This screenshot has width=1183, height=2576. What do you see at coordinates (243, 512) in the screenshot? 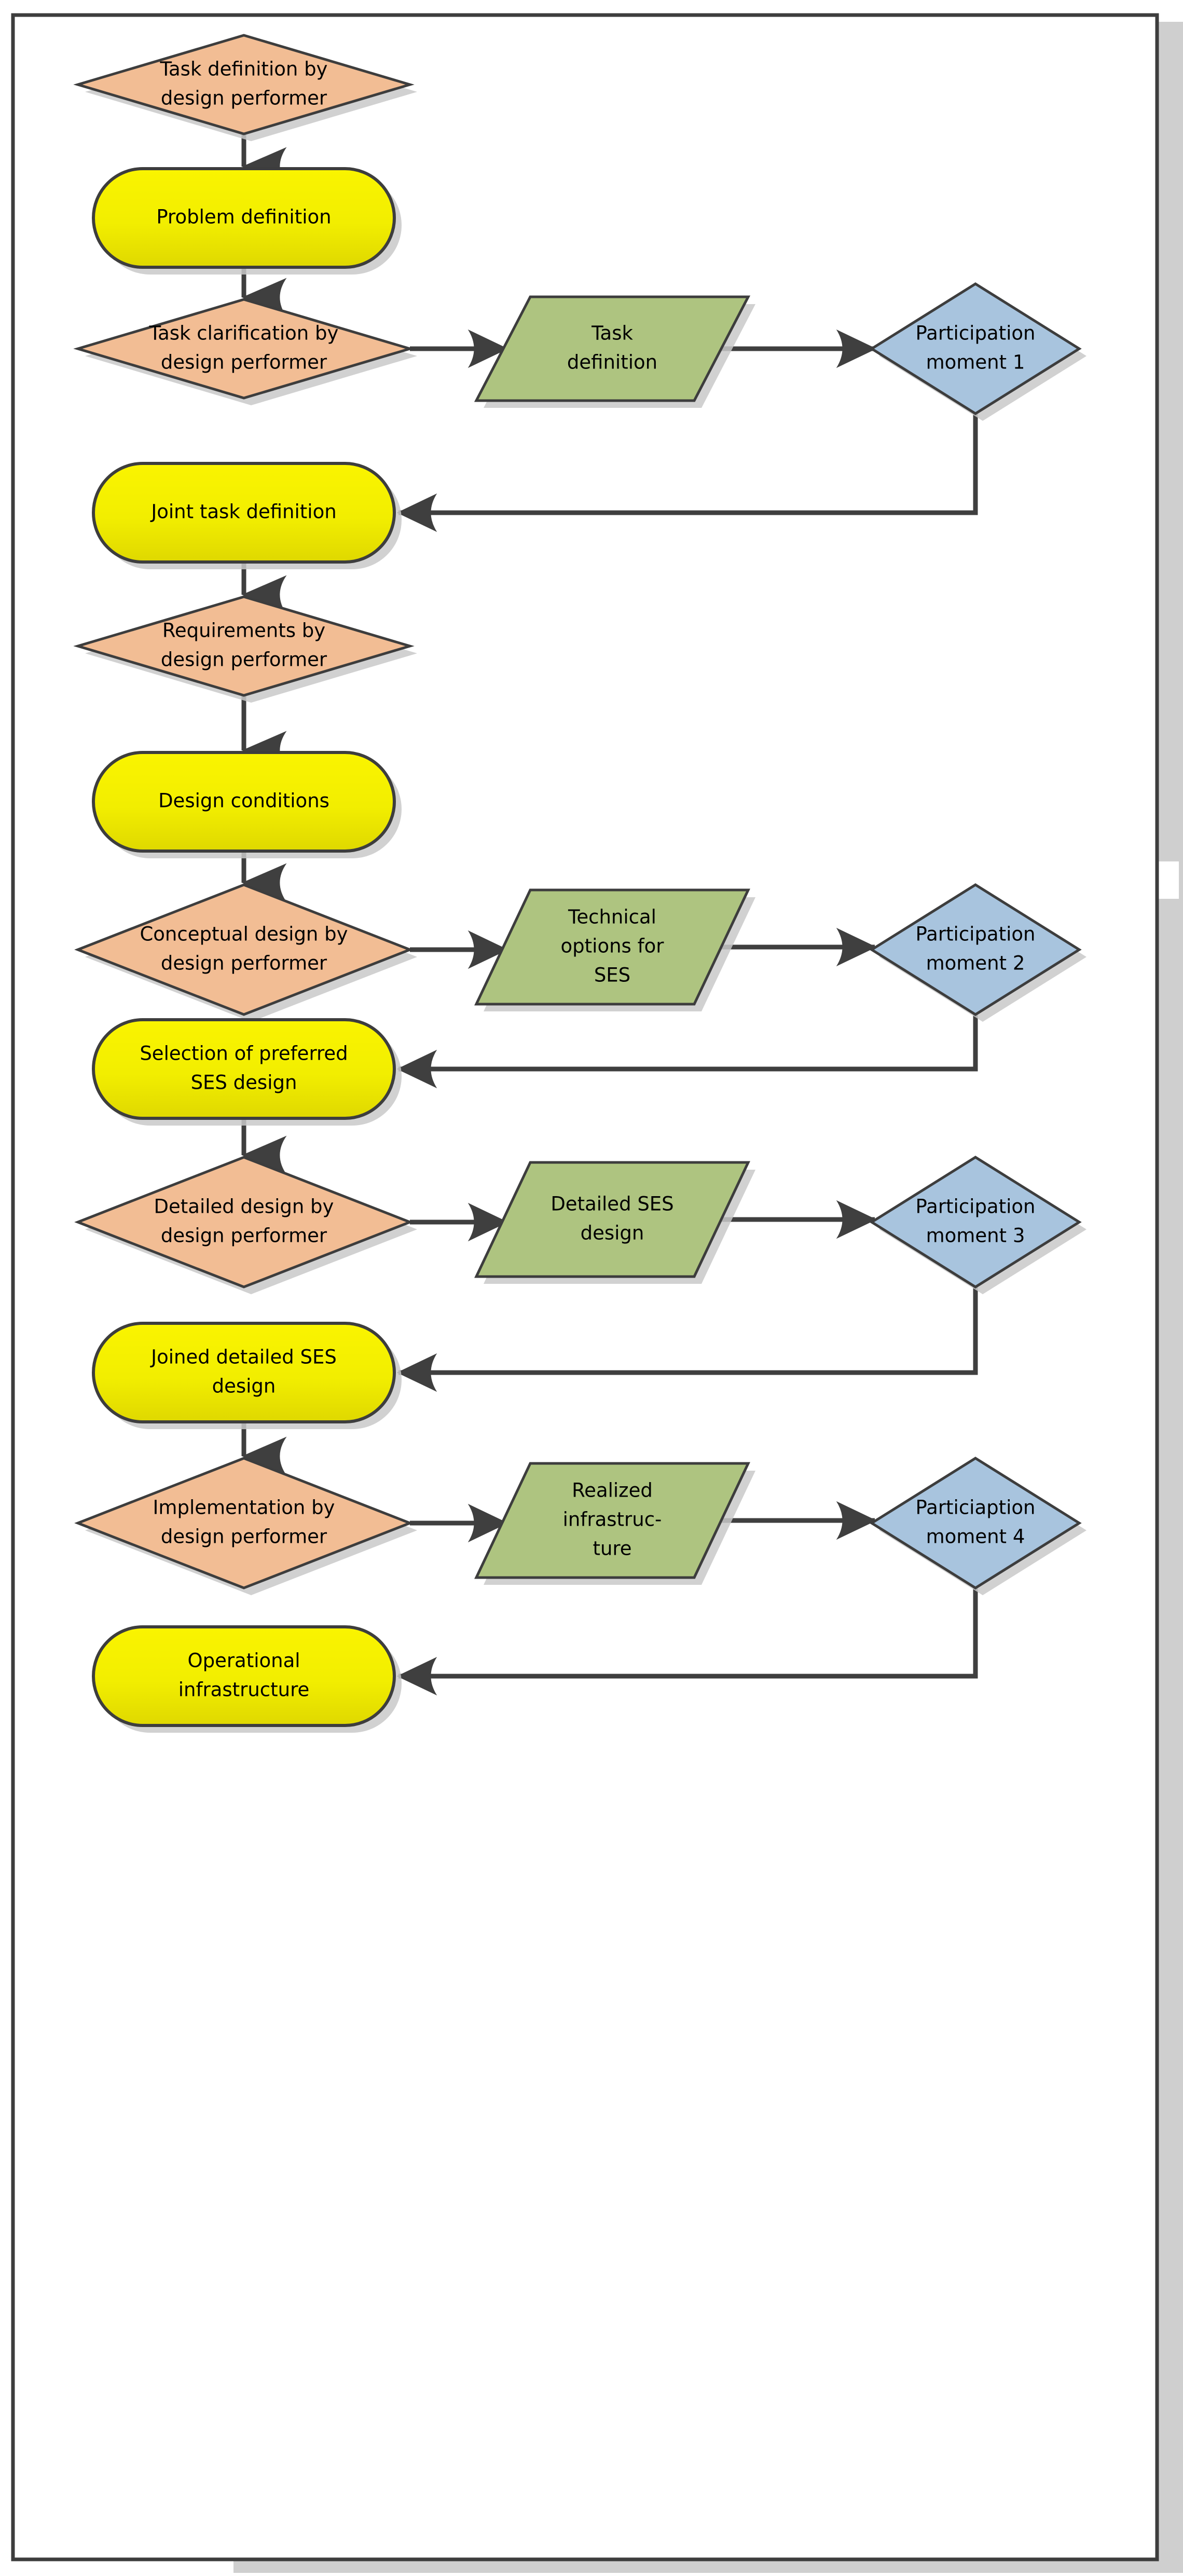
I see `node-label-line: Joint task definition` at bounding box center [243, 512].